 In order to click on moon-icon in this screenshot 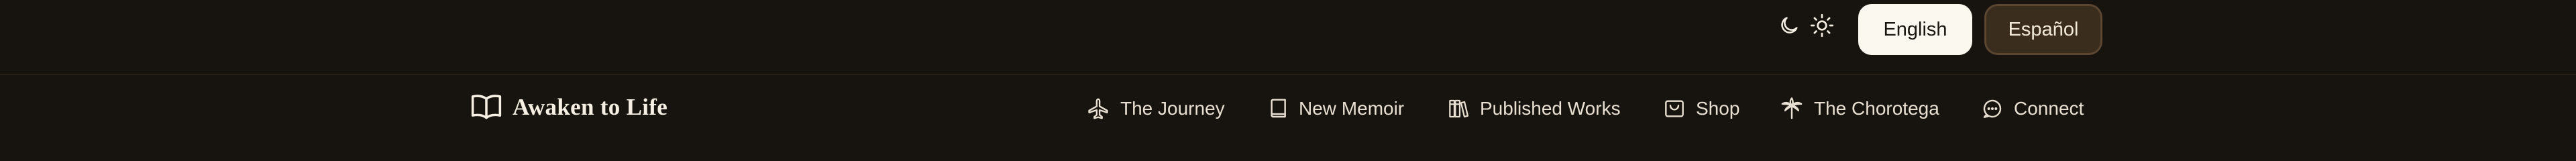, I will do `click(1789, 25)`.